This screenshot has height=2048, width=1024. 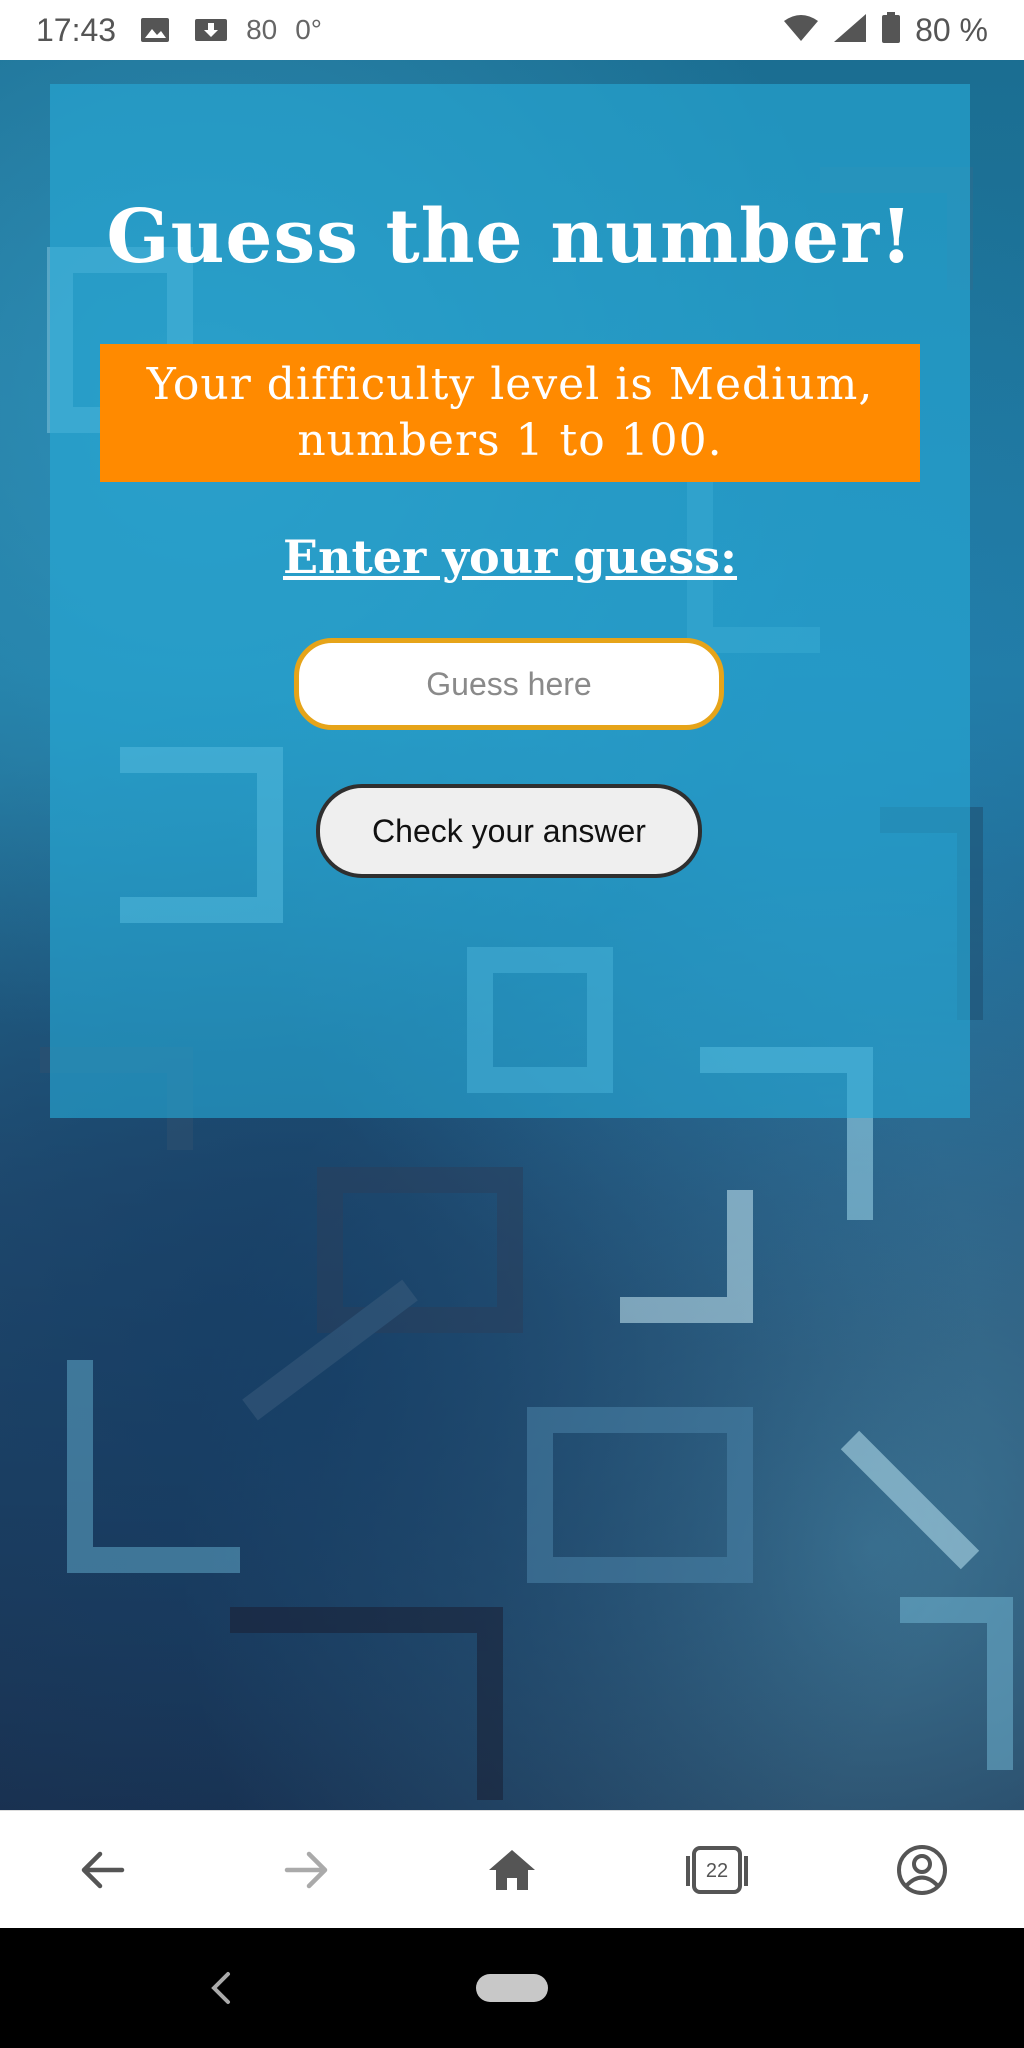 I want to click on tabs-icon: 22, so click(x=716, y=1870).